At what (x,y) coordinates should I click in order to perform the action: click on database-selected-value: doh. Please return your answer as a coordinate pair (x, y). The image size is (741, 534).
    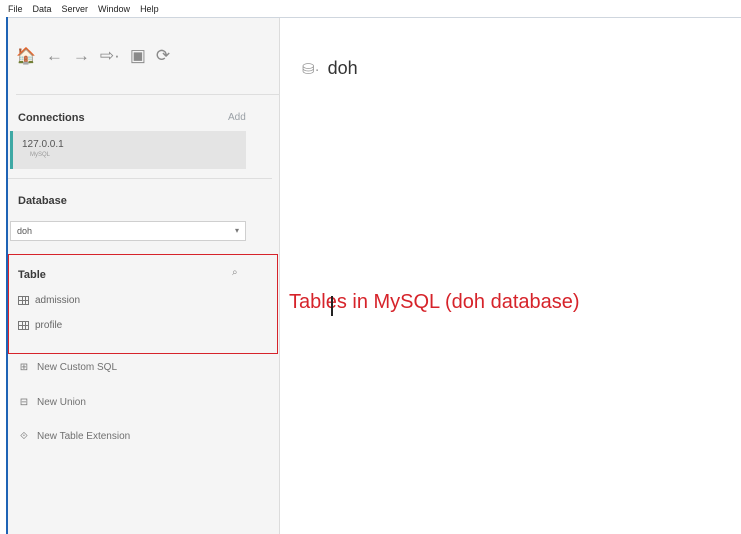
    Looking at the image, I should click on (25, 231).